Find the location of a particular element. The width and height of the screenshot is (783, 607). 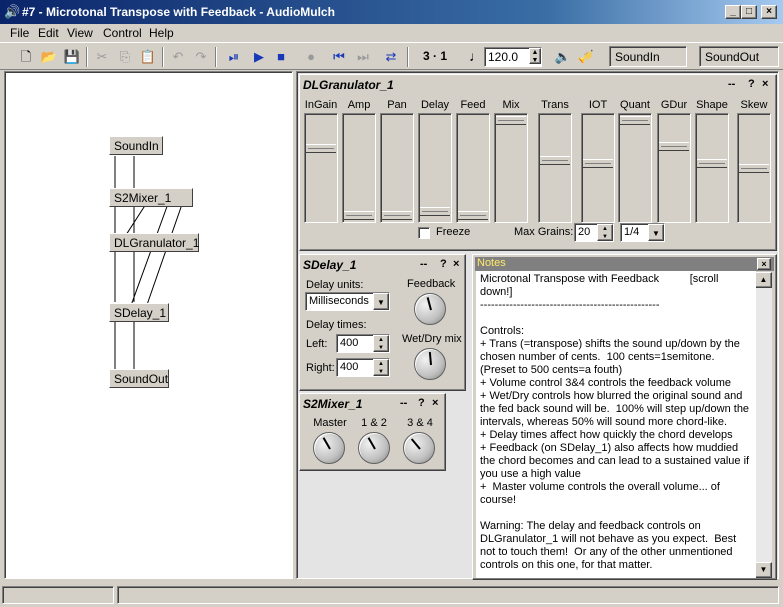

master-knob-label: Master is located at coordinates (330, 423).